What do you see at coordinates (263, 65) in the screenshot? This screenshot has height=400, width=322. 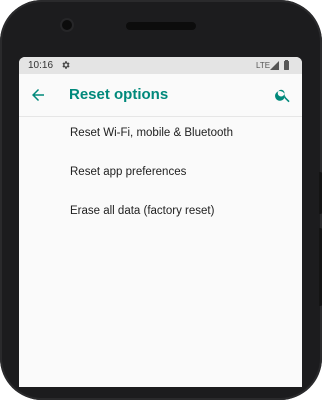 I see `network-type: LTE` at bounding box center [263, 65].